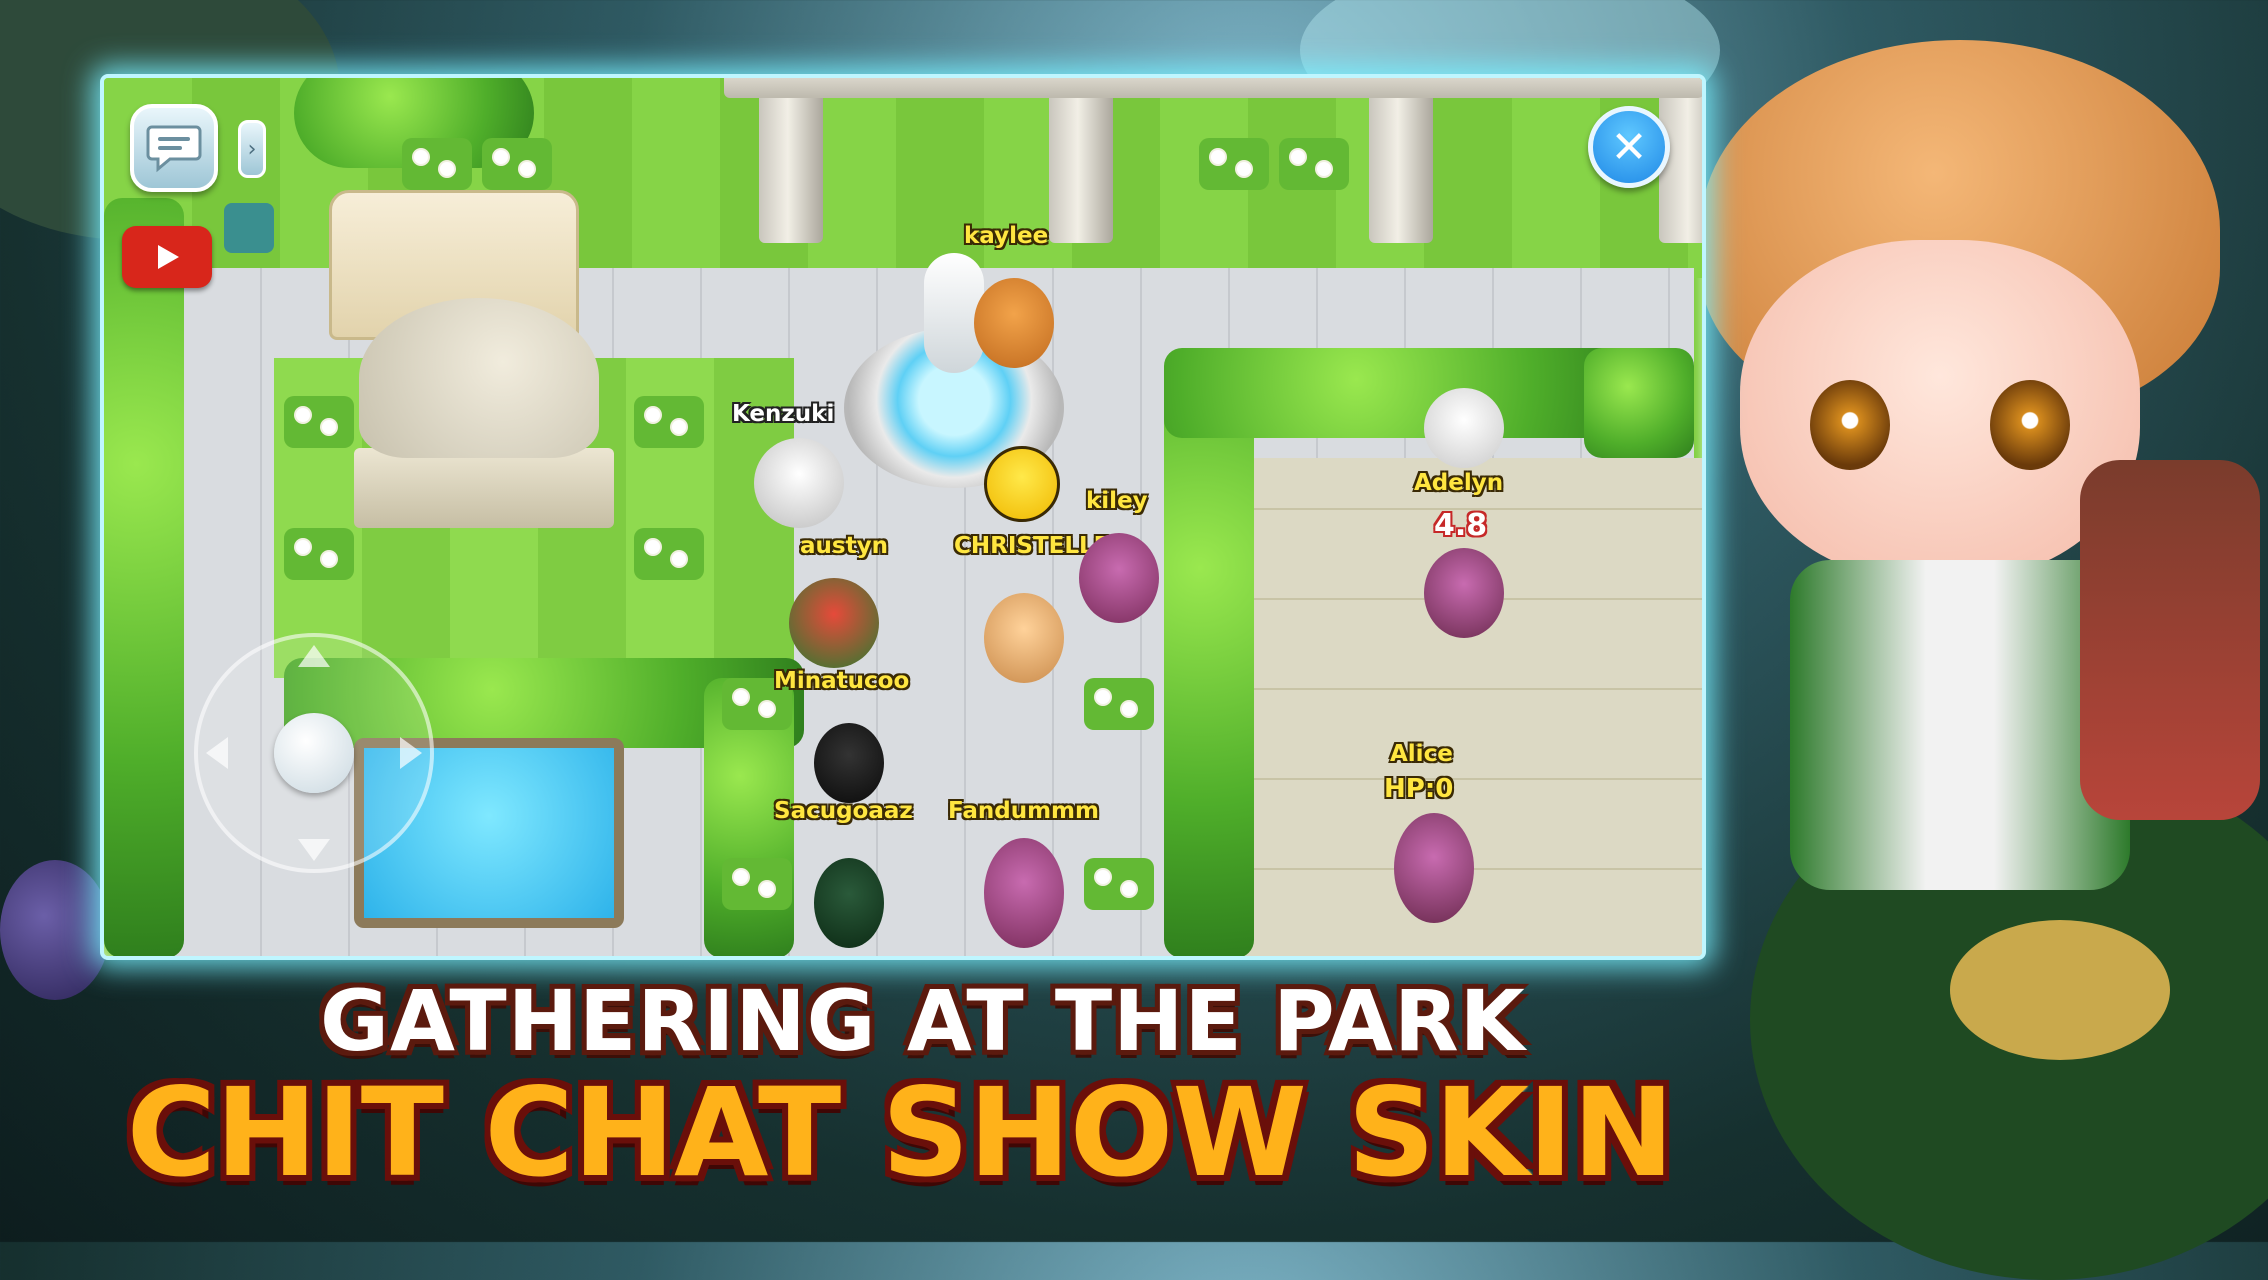  Describe the element at coordinates (144, 577) in the screenshot. I see `hedge-left-border` at that location.